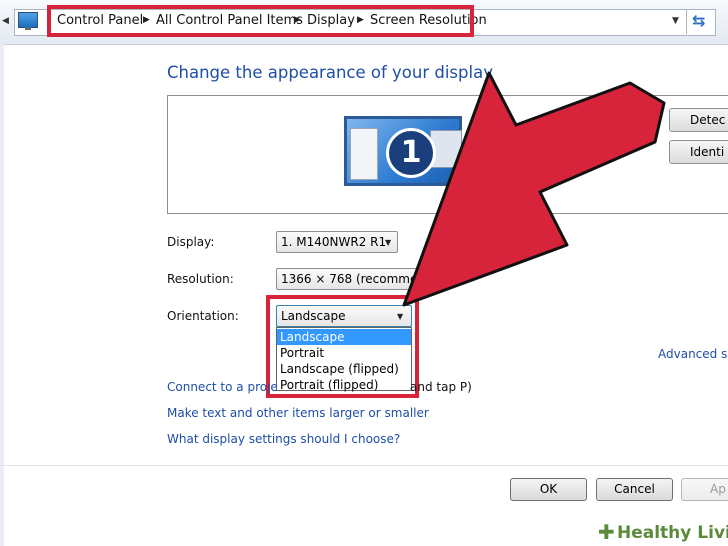 The image size is (728, 546). I want to click on apply-button: Ap, so click(704, 489).